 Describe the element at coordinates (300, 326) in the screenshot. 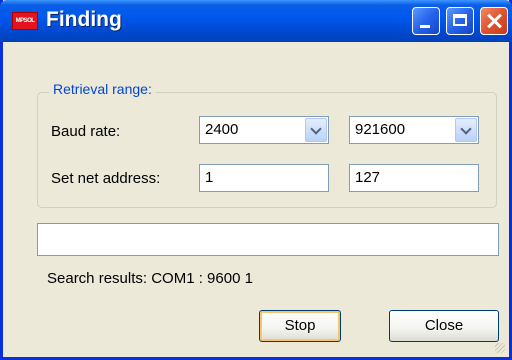

I see `stop-button: Stop` at that location.